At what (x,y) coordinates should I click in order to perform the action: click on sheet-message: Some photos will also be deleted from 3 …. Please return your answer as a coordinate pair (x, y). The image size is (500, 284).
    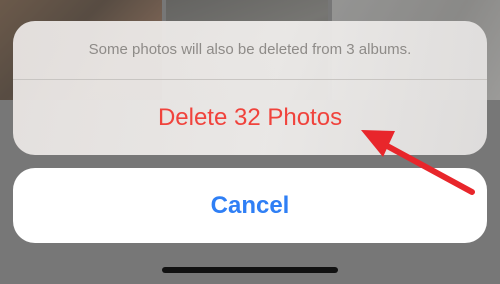
    Looking at the image, I should click on (250, 49).